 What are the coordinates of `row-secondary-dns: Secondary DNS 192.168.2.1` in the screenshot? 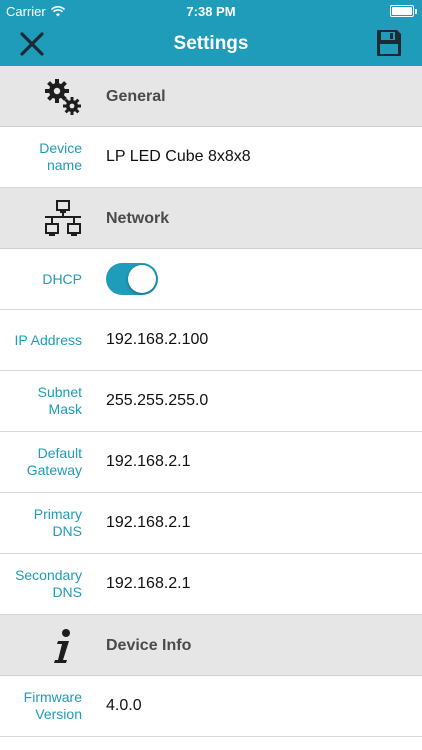 It's located at (211, 584).